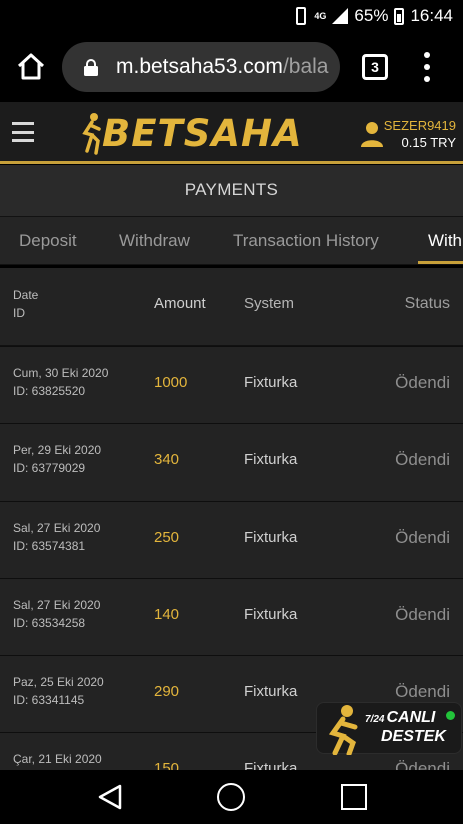  What do you see at coordinates (427, 303) in the screenshot?
I see `header-status: Status` at bounding box center [427, 303].